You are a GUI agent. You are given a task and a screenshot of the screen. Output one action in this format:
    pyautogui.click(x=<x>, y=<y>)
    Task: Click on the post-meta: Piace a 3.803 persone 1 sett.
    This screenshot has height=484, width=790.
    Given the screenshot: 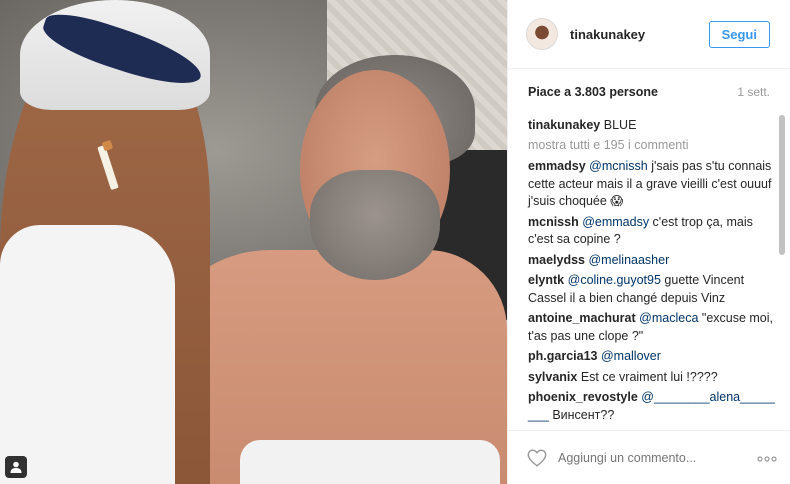 What is the action you would take?
    pyautogui.click(x=649, y=92)
    